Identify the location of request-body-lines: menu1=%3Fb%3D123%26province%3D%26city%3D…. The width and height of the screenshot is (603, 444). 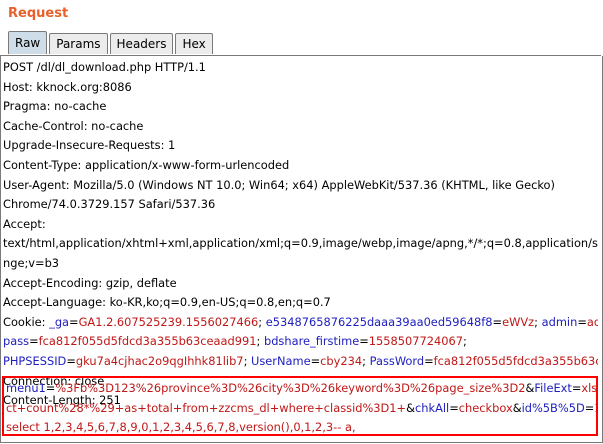
(302, 408).